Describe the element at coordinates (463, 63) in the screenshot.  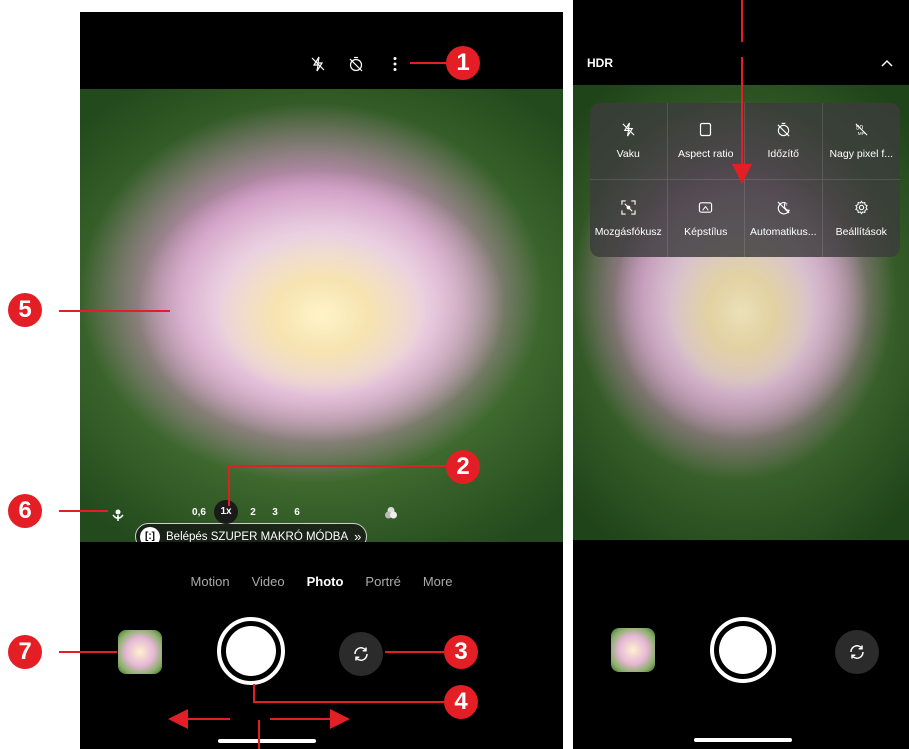
I see `callout-1: 1` at that location.